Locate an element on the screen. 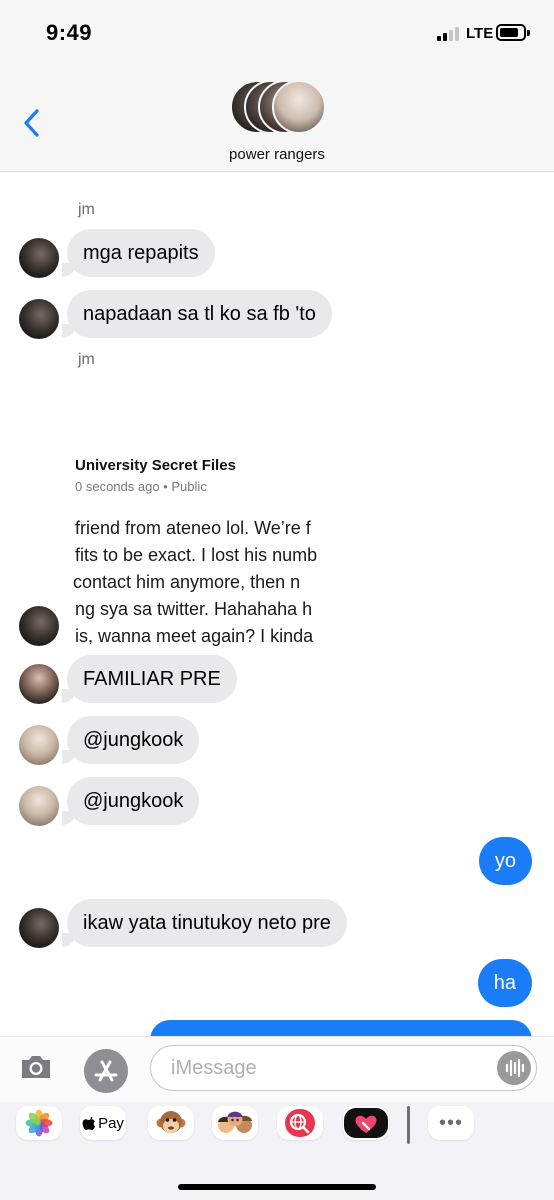  animoji-button is located at coordinates (171, 1123).